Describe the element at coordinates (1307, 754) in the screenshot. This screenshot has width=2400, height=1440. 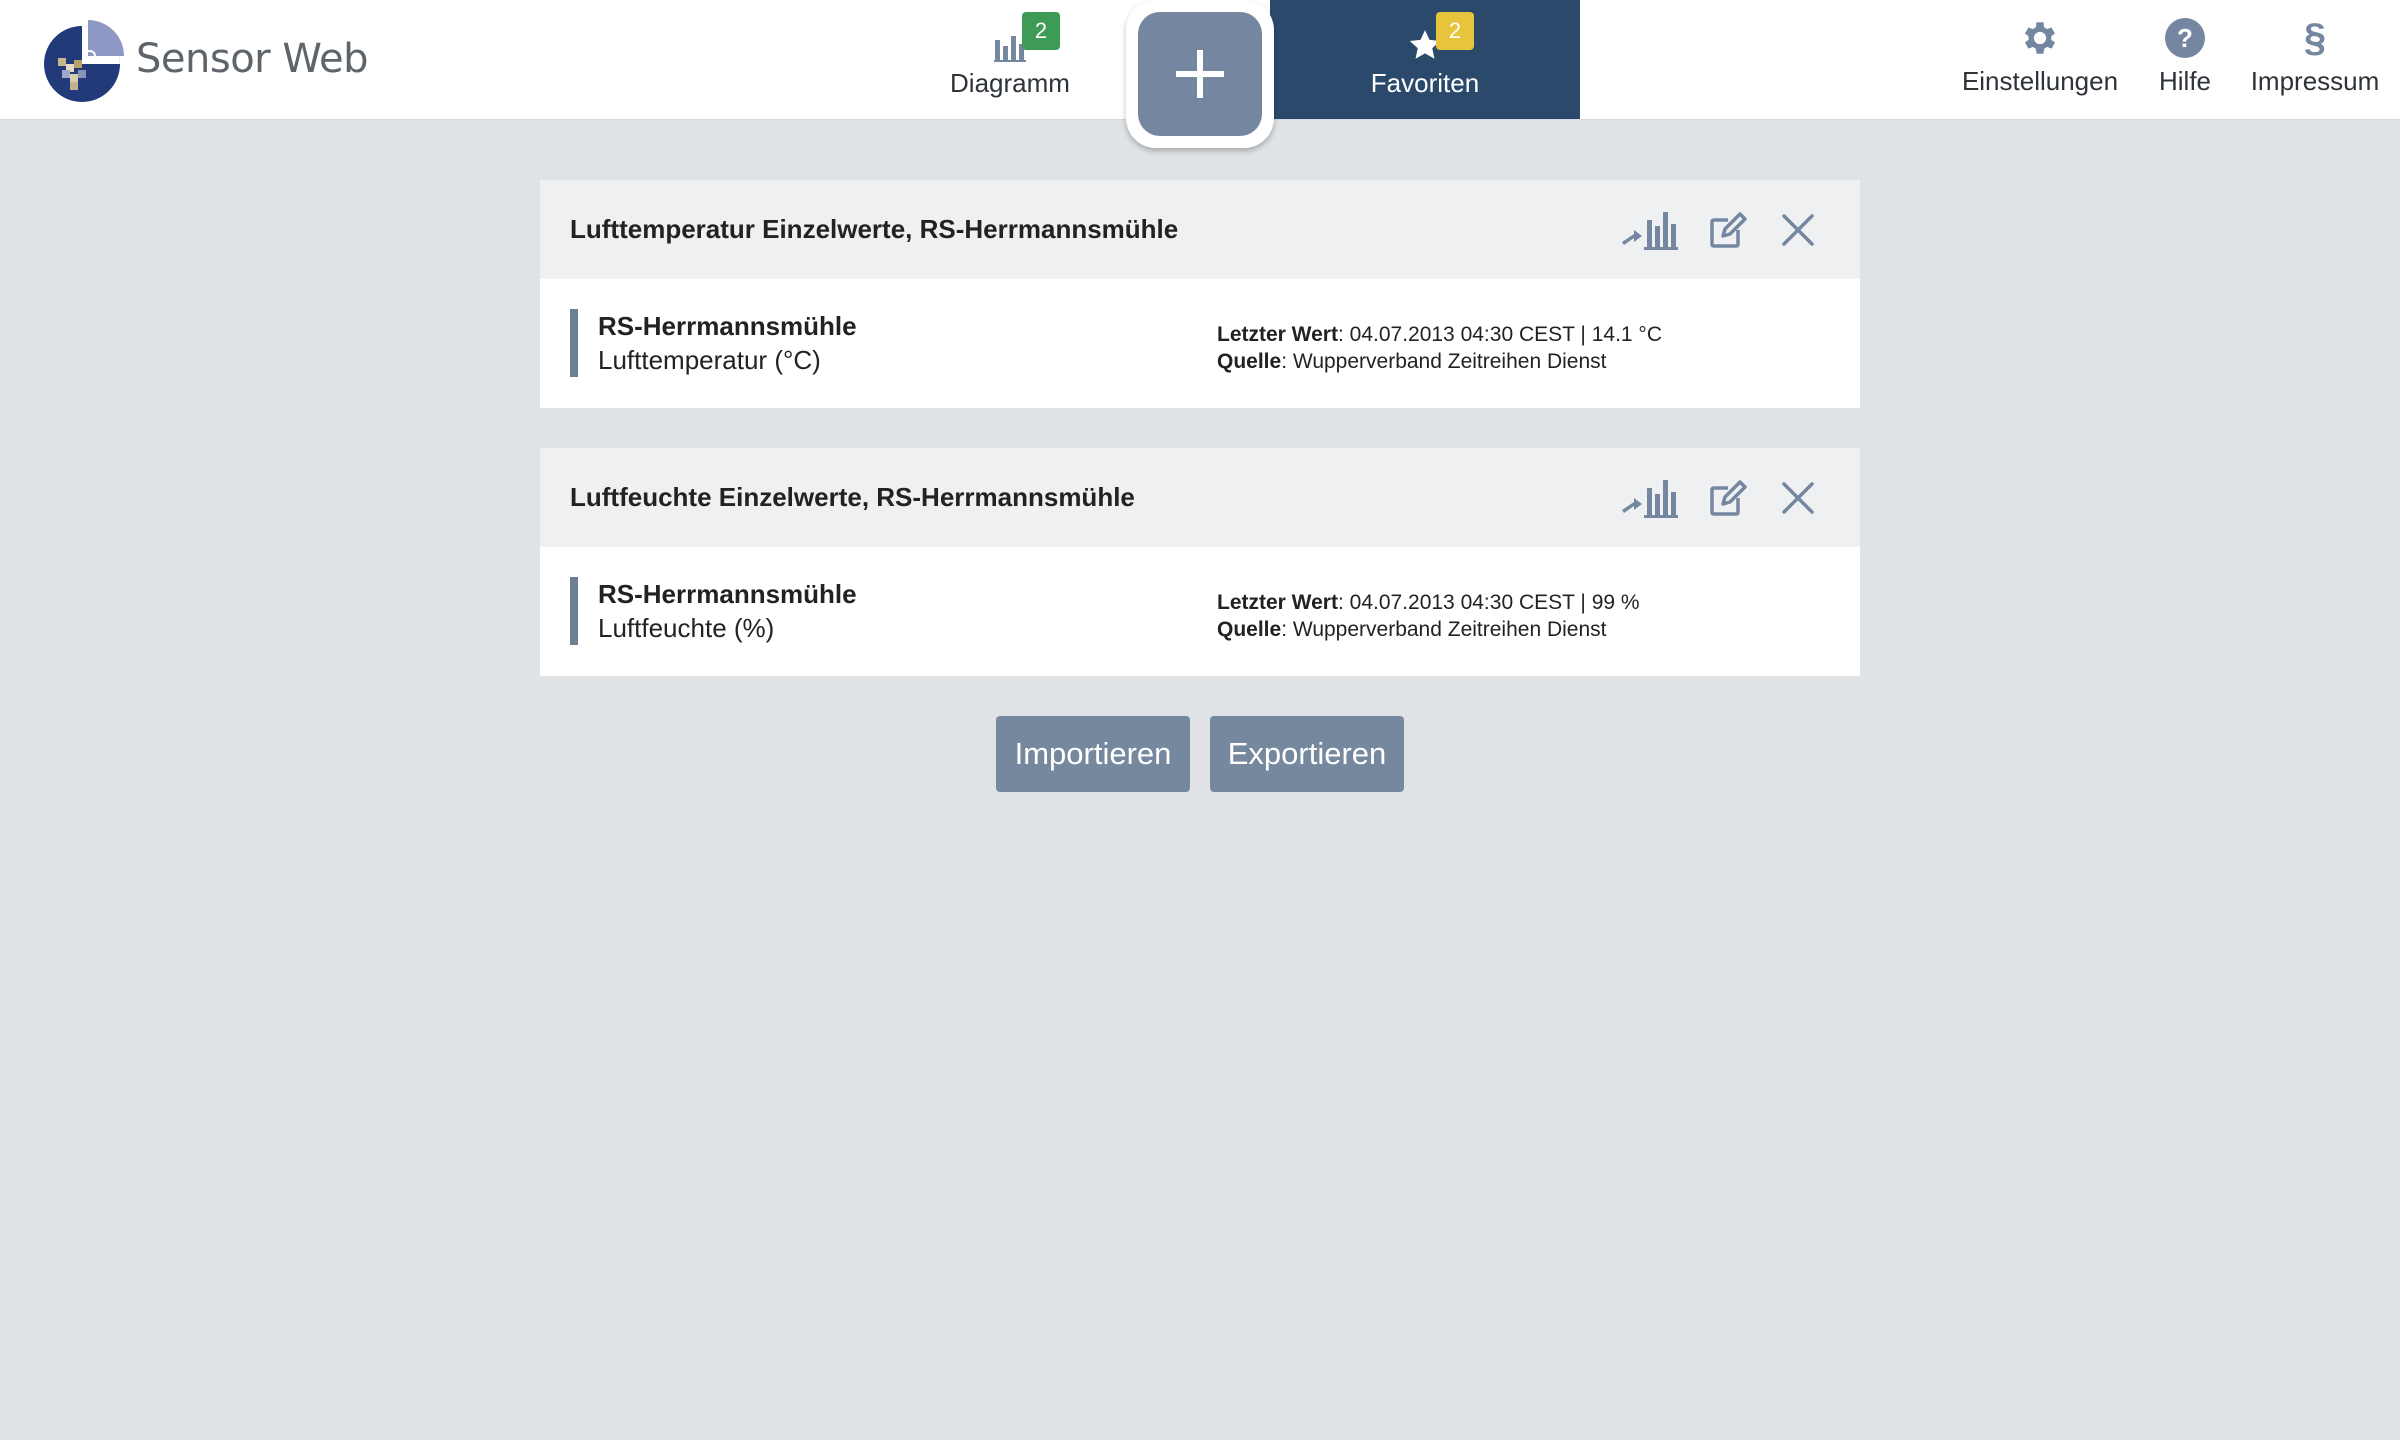
I see `export-button: Exportieren` at that location.